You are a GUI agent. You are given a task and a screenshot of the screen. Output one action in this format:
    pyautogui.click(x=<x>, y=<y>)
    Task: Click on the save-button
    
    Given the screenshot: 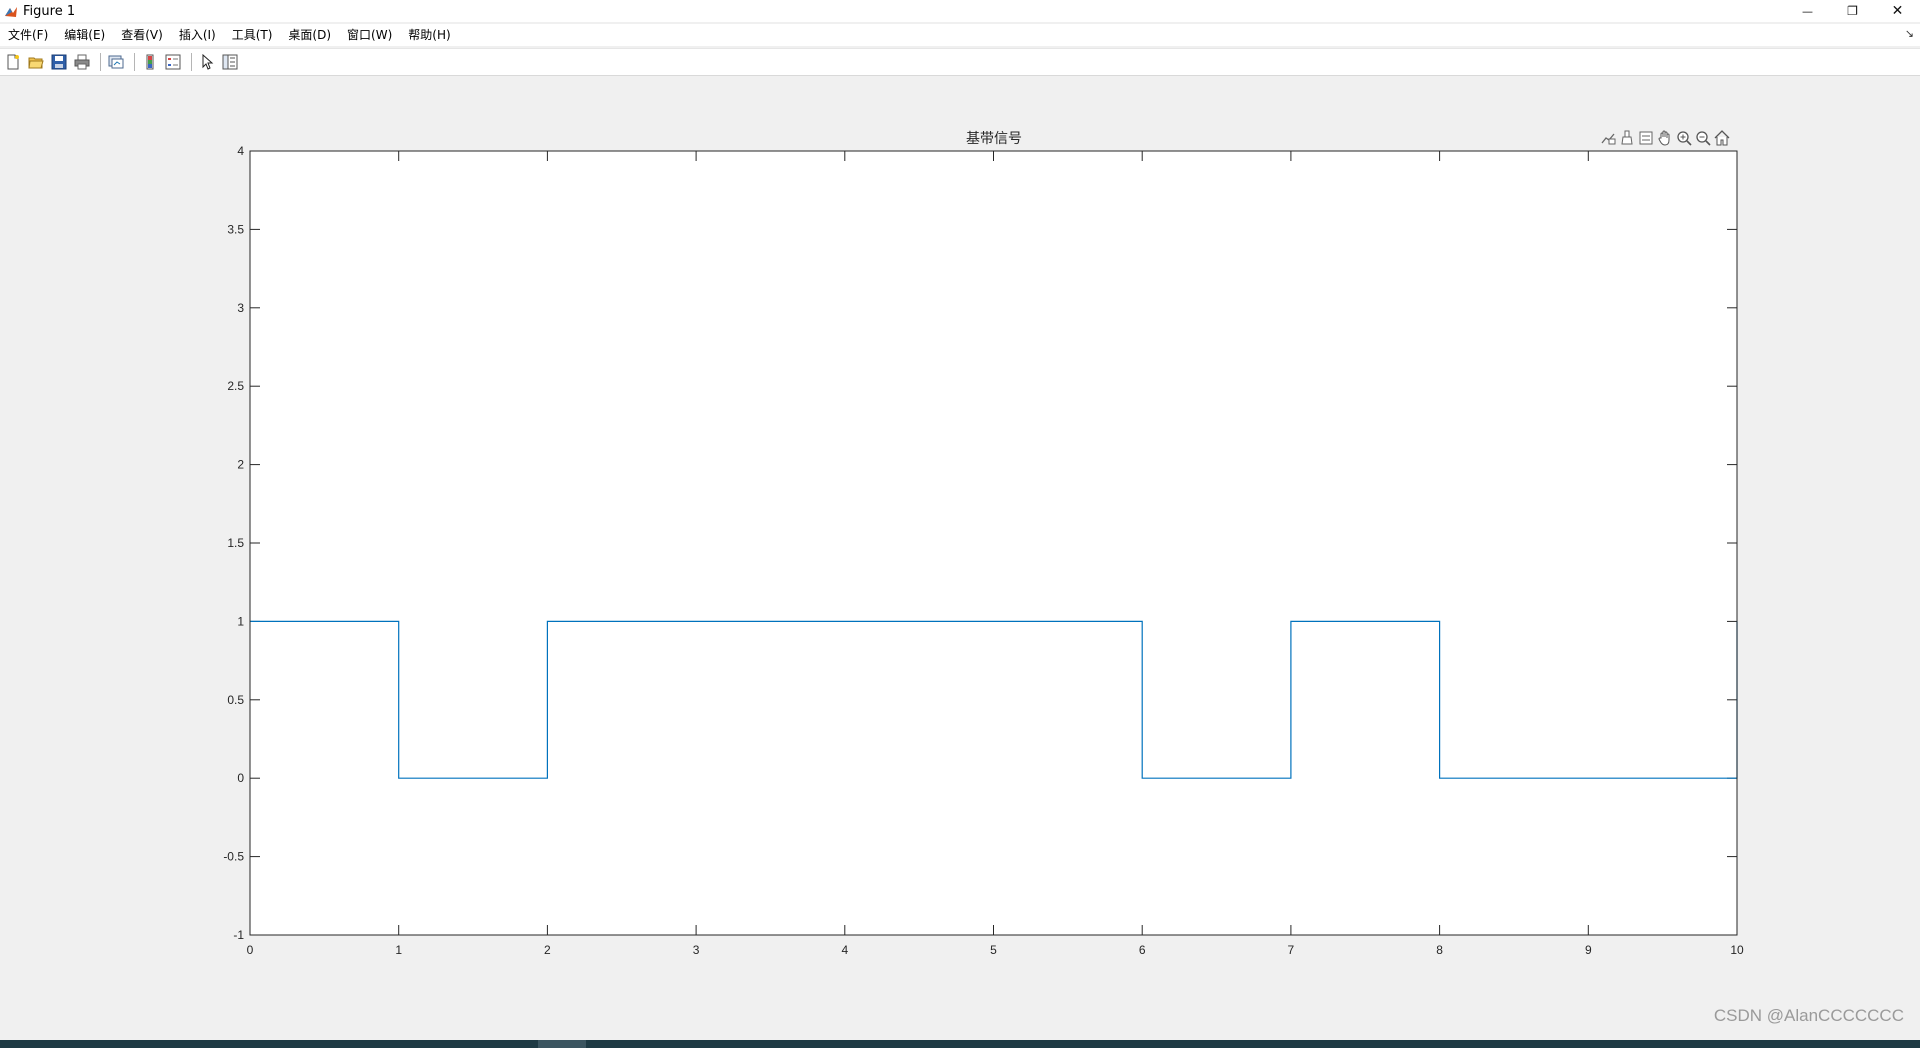 What is the action you would take?
    pyautogui.click(x=59, y=62)
    